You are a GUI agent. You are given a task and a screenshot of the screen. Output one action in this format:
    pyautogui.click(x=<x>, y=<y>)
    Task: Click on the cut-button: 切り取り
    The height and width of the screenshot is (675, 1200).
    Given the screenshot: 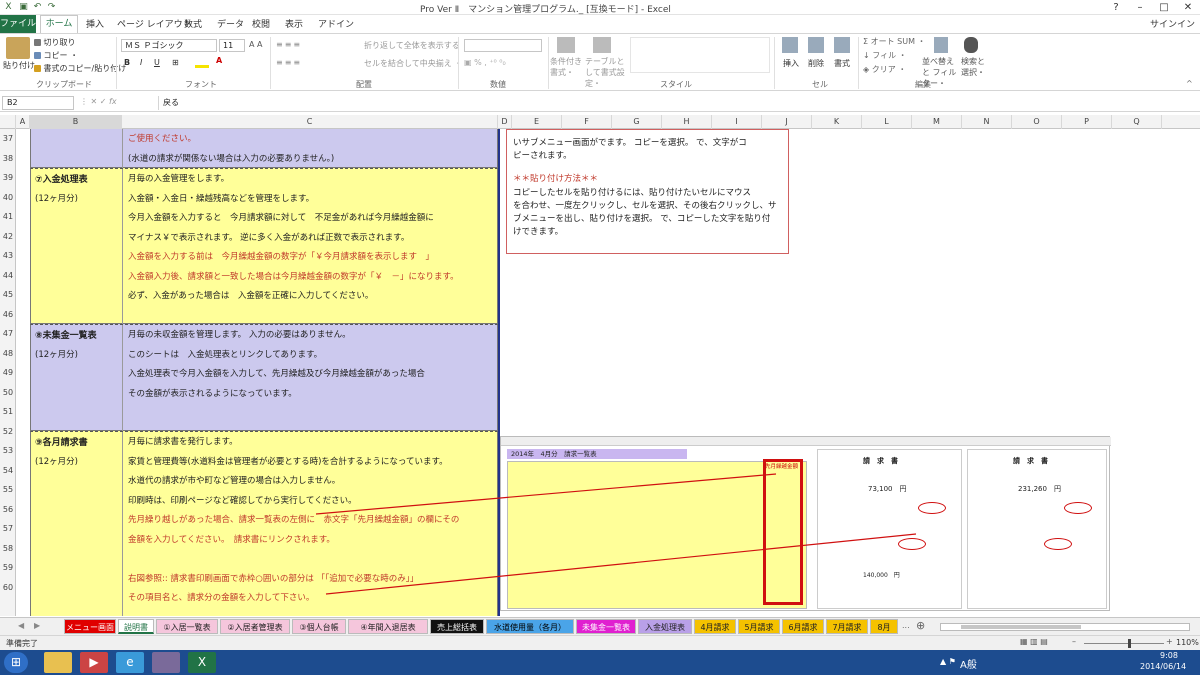 What is the action you would take?
    pyautogui.click(x=55, y=42)
    